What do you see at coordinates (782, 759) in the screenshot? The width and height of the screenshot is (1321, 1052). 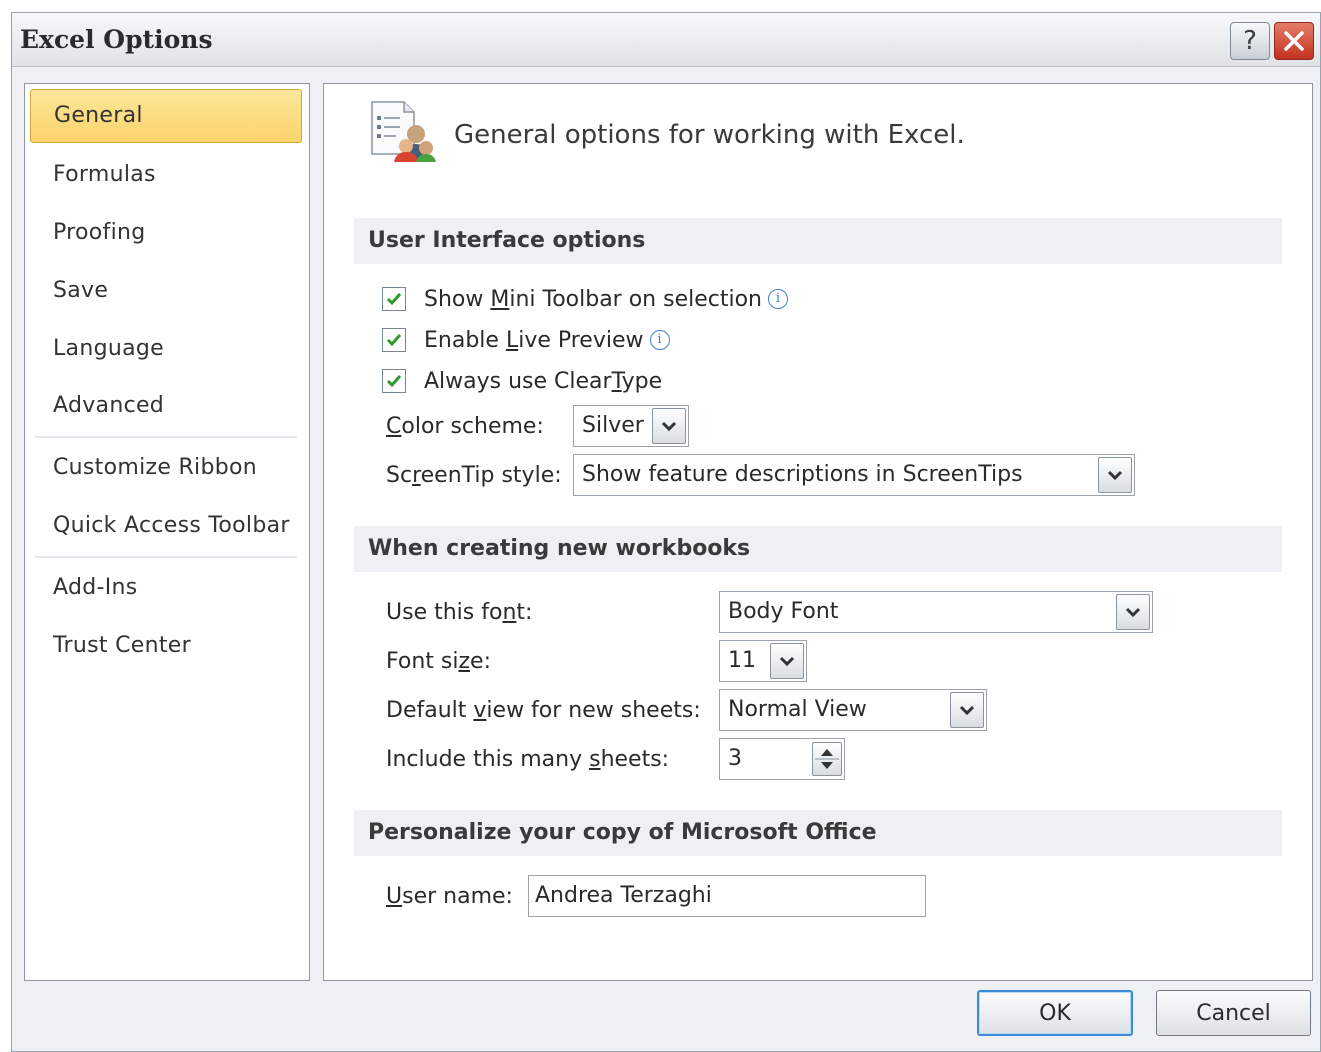 I see `sheets-count-stepper: 3` at bounding box center [782, 759].